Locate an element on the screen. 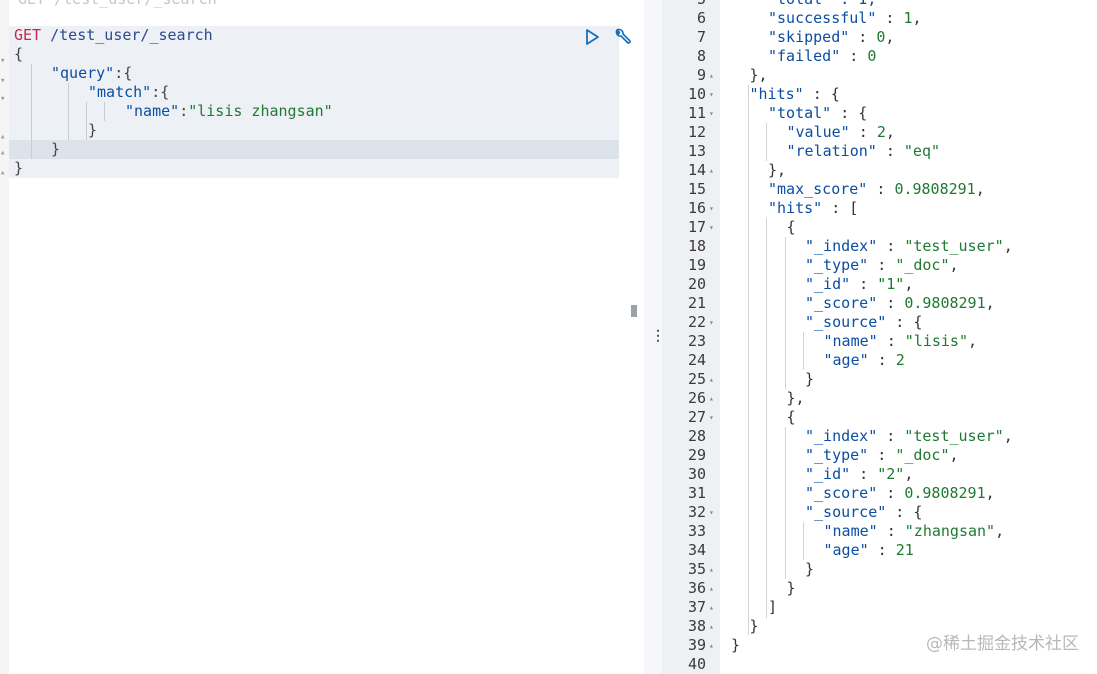 This screenshot has width=1097, height=674. line-number: 23 is located at coordinates (696, 341).